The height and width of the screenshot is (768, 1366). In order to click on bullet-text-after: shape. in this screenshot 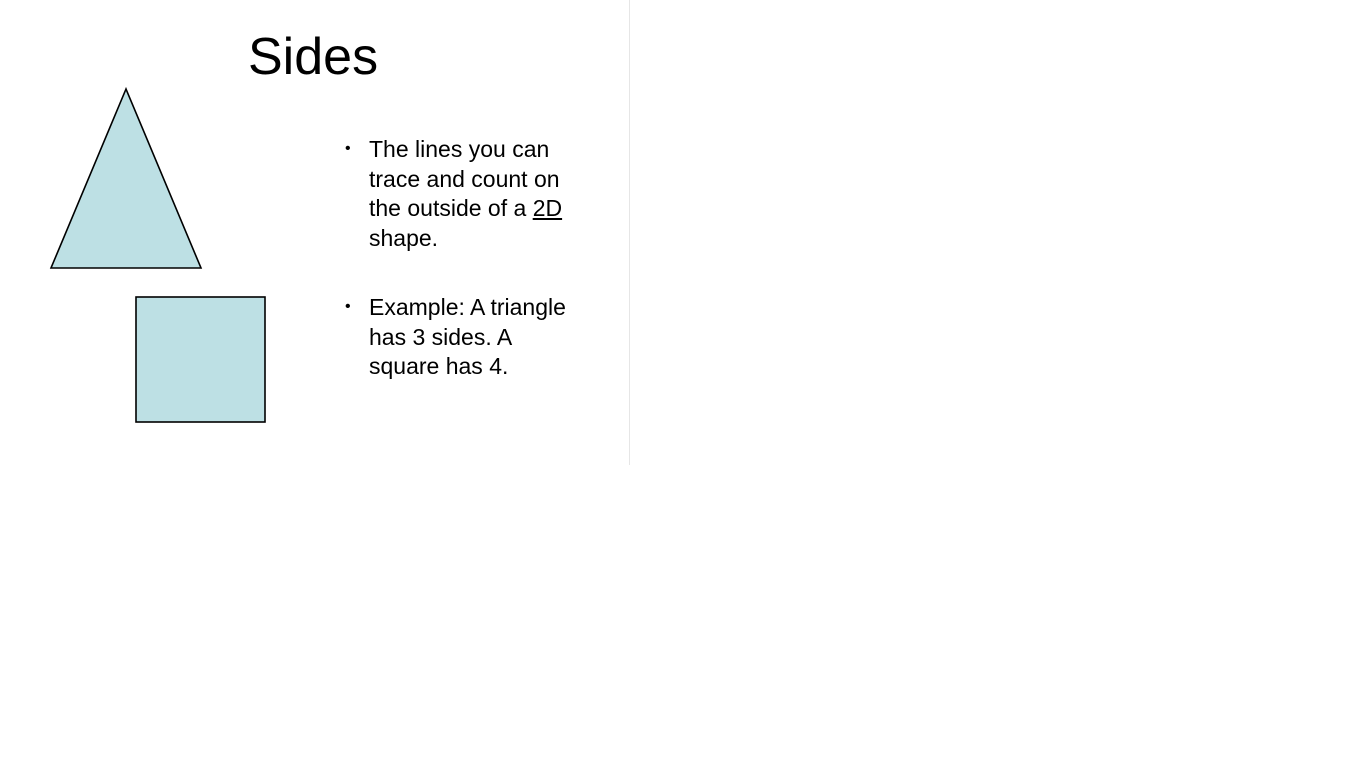, I will do `click(404, 237)`.